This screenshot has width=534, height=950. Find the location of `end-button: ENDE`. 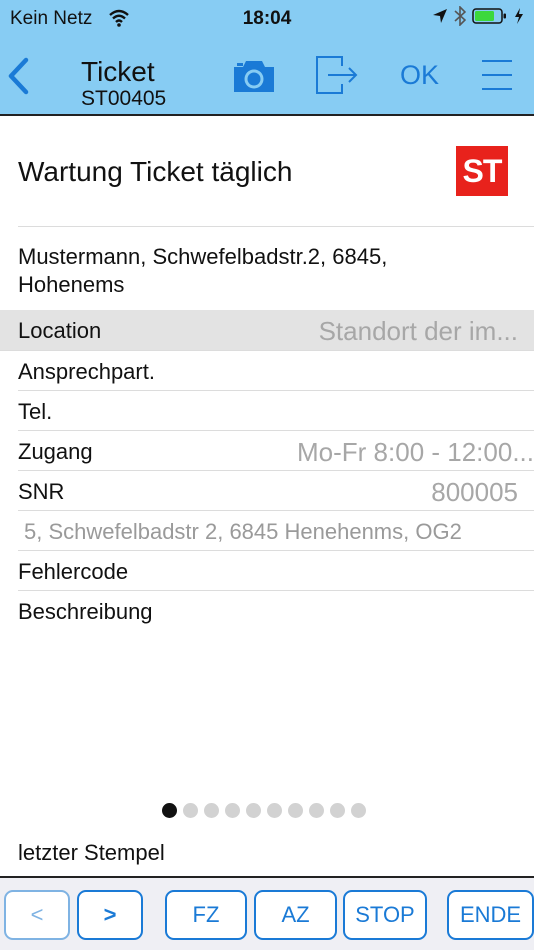

end-button: ENDE is located at coordinates (490, 915).